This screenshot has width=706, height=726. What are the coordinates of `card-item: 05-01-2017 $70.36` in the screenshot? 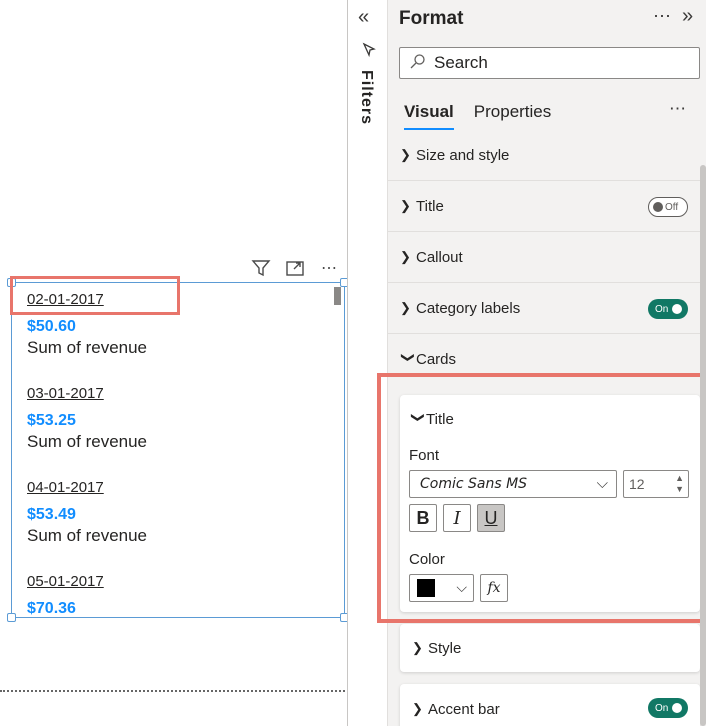 It's located at (178, 591).